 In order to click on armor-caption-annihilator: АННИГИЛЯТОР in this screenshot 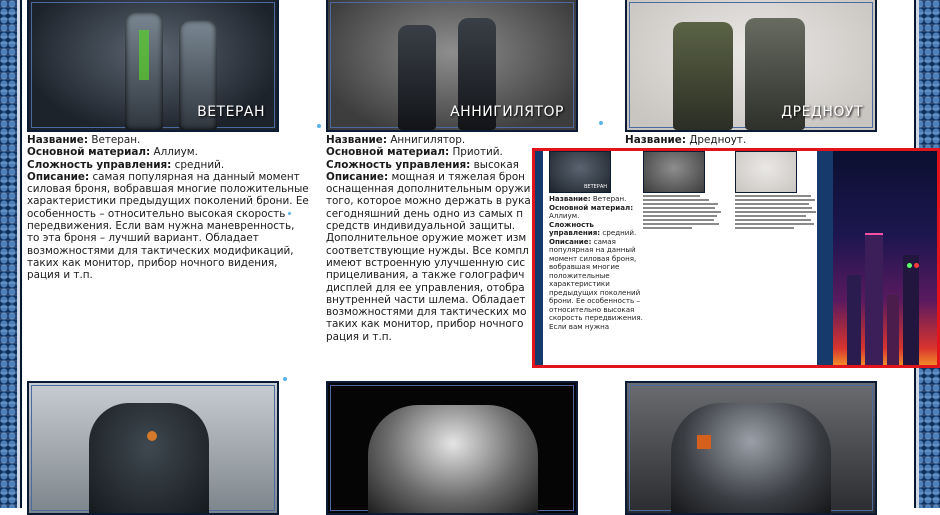, I will do `click(507, 112)`.